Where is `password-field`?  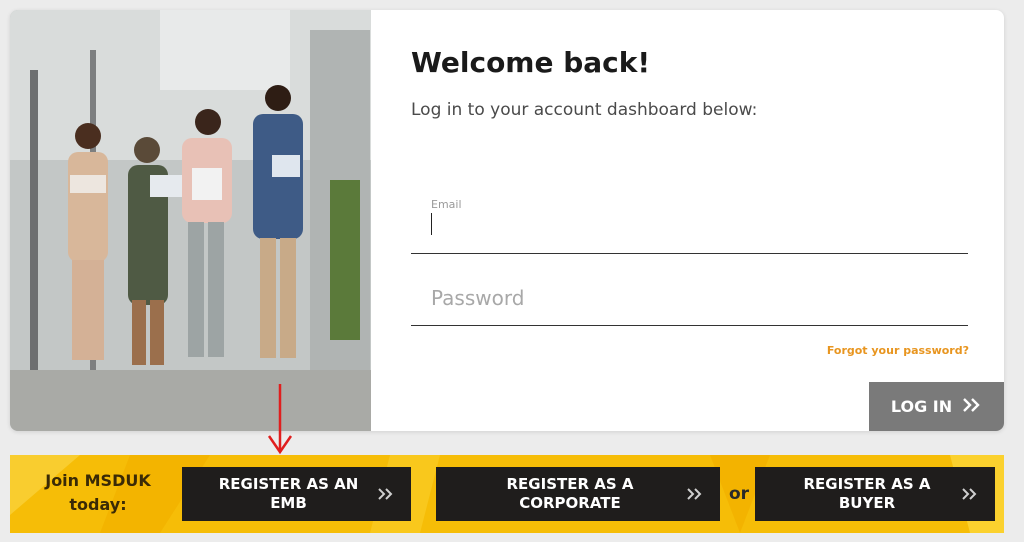 password-field is located at coordinates (689, 301).